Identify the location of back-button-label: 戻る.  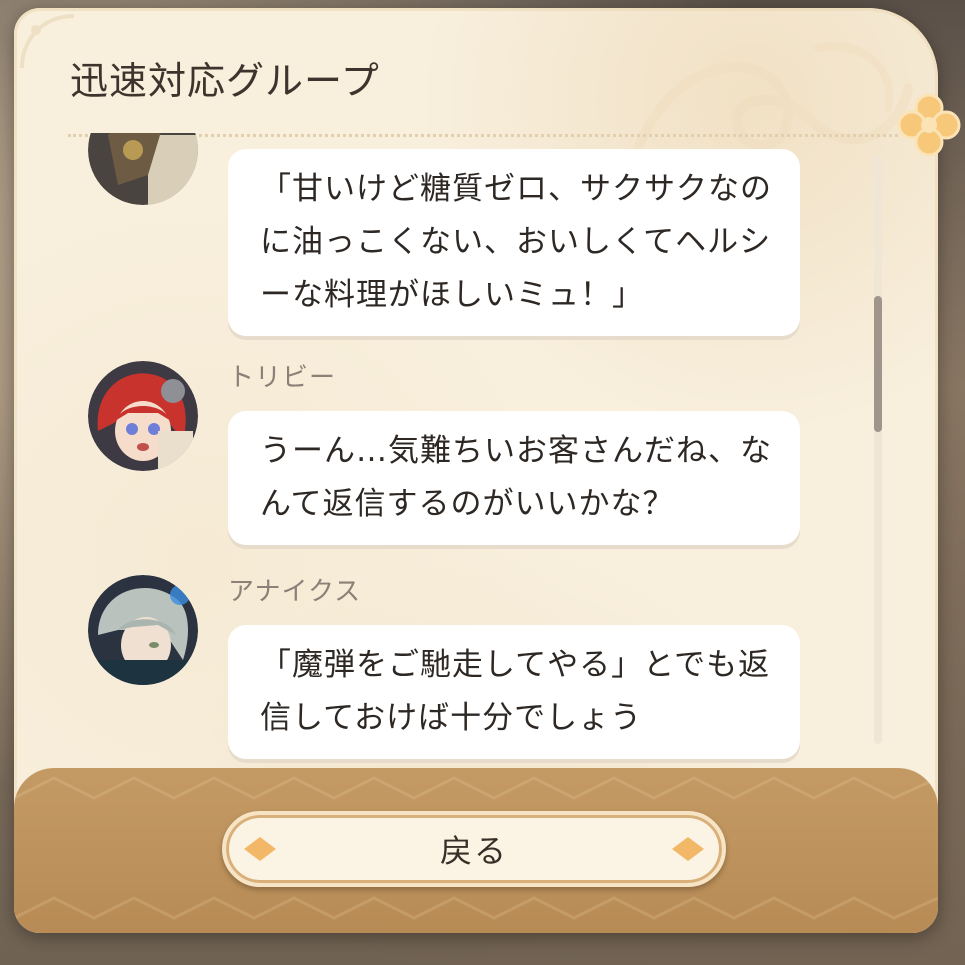
(473, 851).